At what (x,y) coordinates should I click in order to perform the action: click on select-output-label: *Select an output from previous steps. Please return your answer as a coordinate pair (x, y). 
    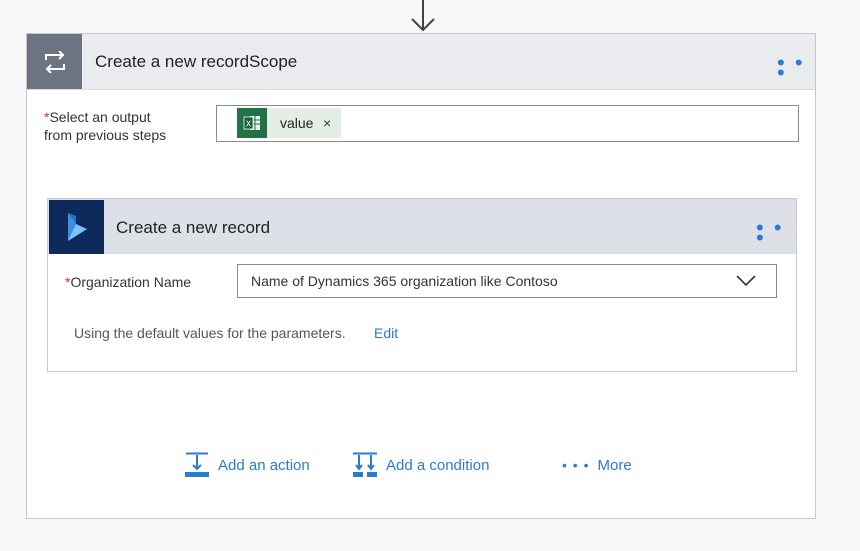
    Looking at the image, I should click on (105, 126).